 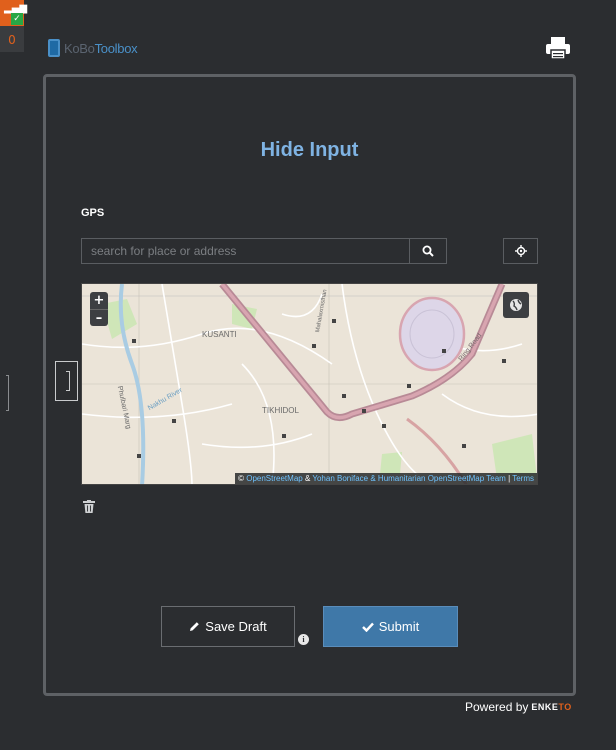 I want to click on queue-status-icon: ▂▄▆ ✓, so click(x=13, y=13).